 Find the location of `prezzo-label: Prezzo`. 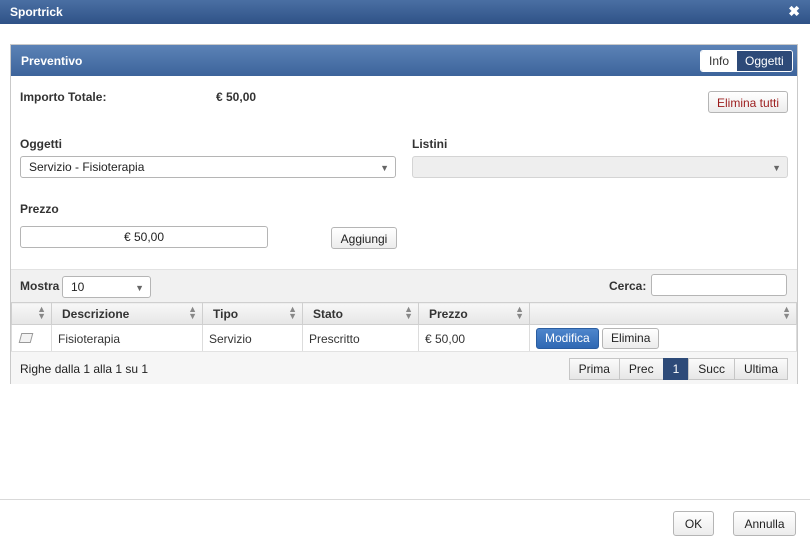

prezzo-label: Prezzo is located at coordinates (39, 209).